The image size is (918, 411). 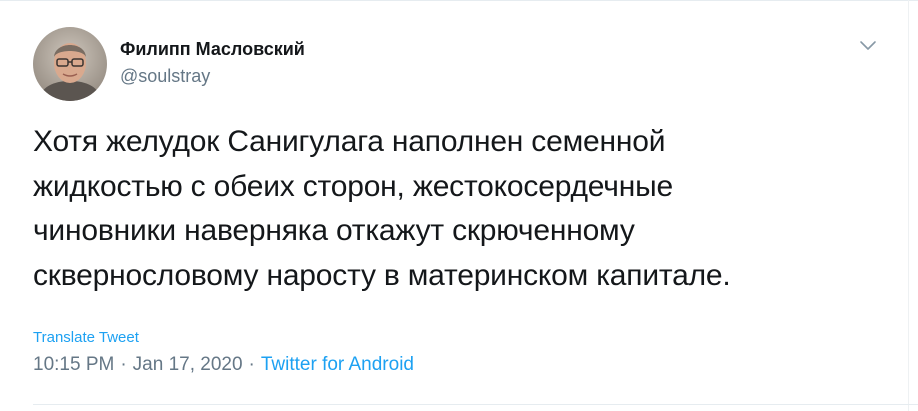 What do you see at coordinates (459, 0) in the screenshot?
I see `top-divider` at bounding box center [459, 0].